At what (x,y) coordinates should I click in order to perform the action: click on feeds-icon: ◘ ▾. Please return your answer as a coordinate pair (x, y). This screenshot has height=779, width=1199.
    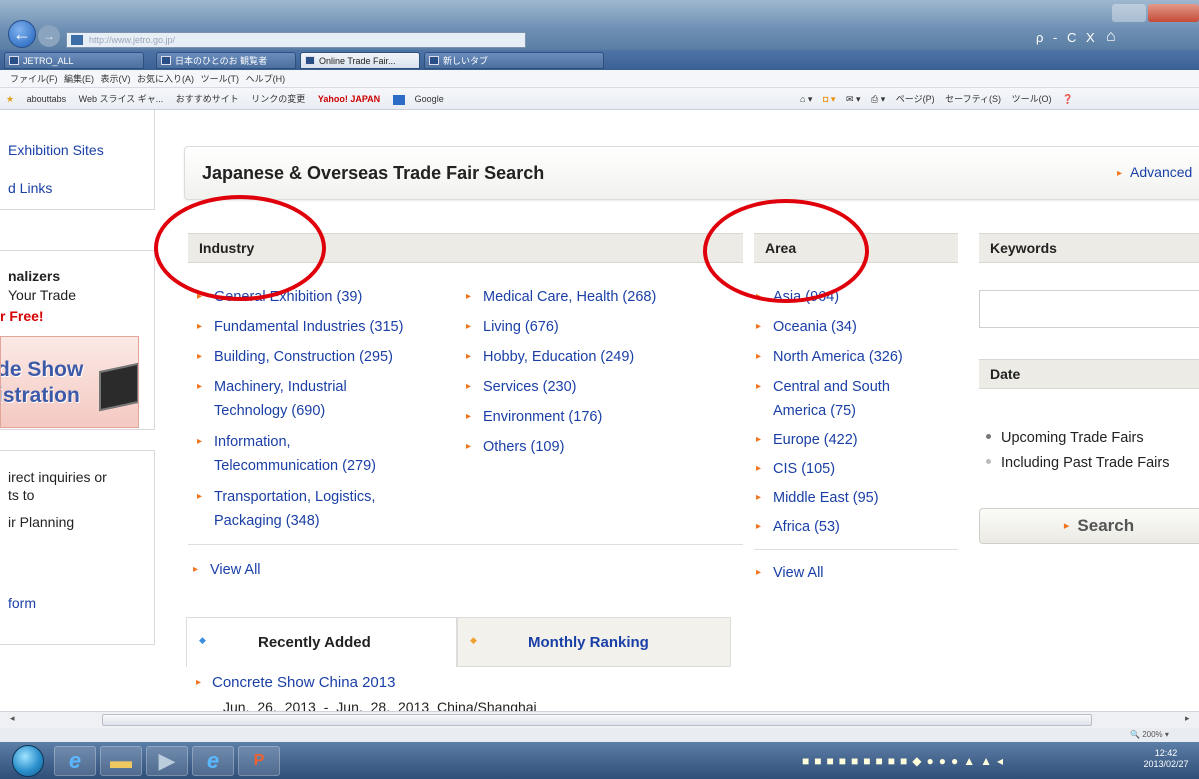
    Looking at the image, I should click on (829, 99).